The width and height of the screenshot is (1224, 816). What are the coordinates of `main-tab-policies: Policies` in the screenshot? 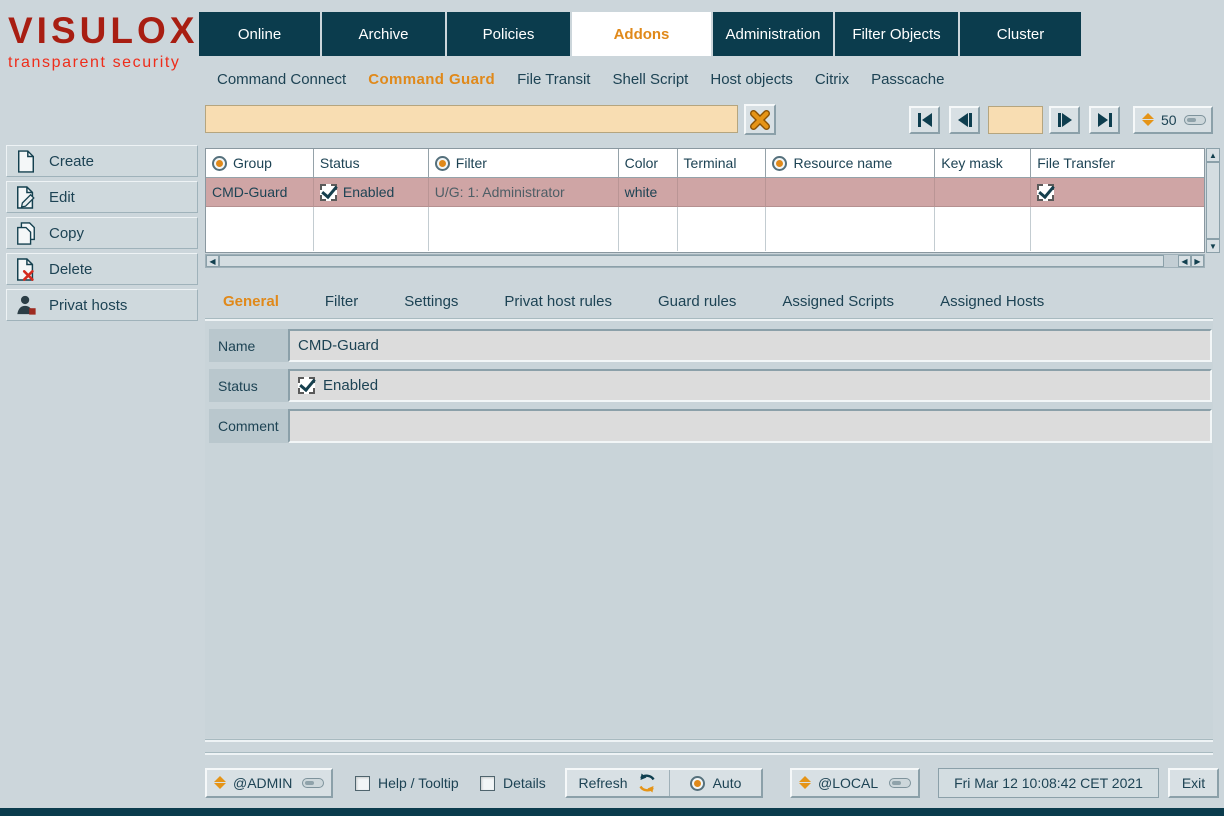 It's located at (508, 34).